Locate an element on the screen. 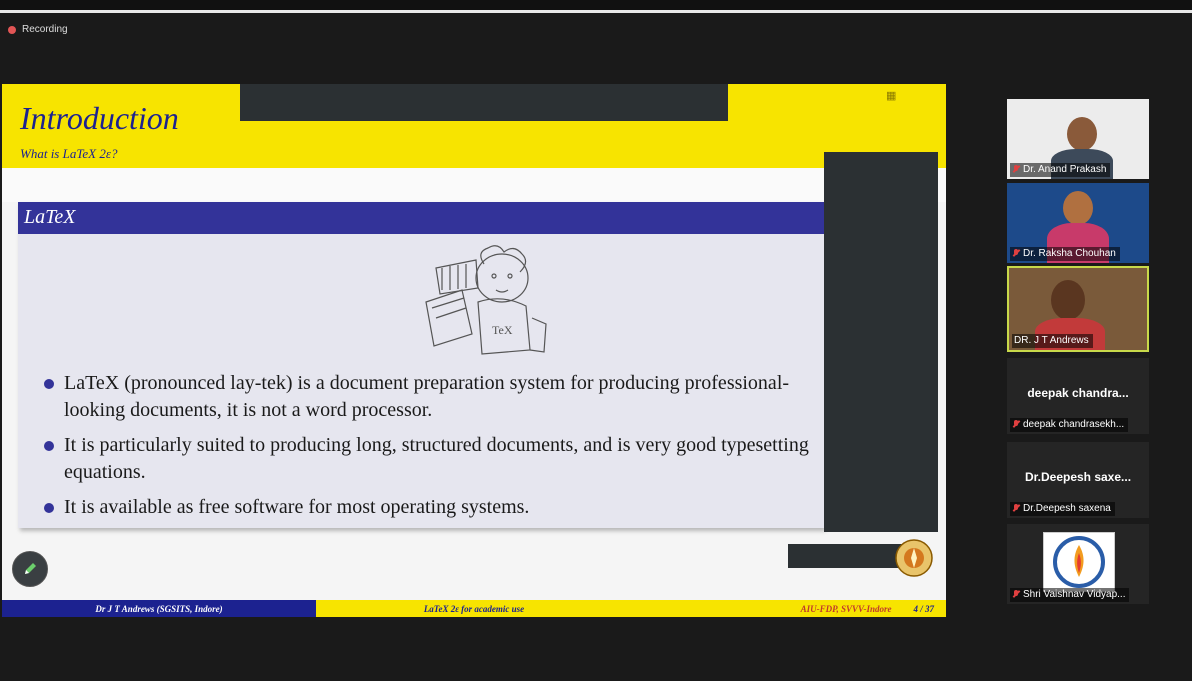 This screenshot has width=1192, height=681. annotate-button is located at coordinates (30, 569).